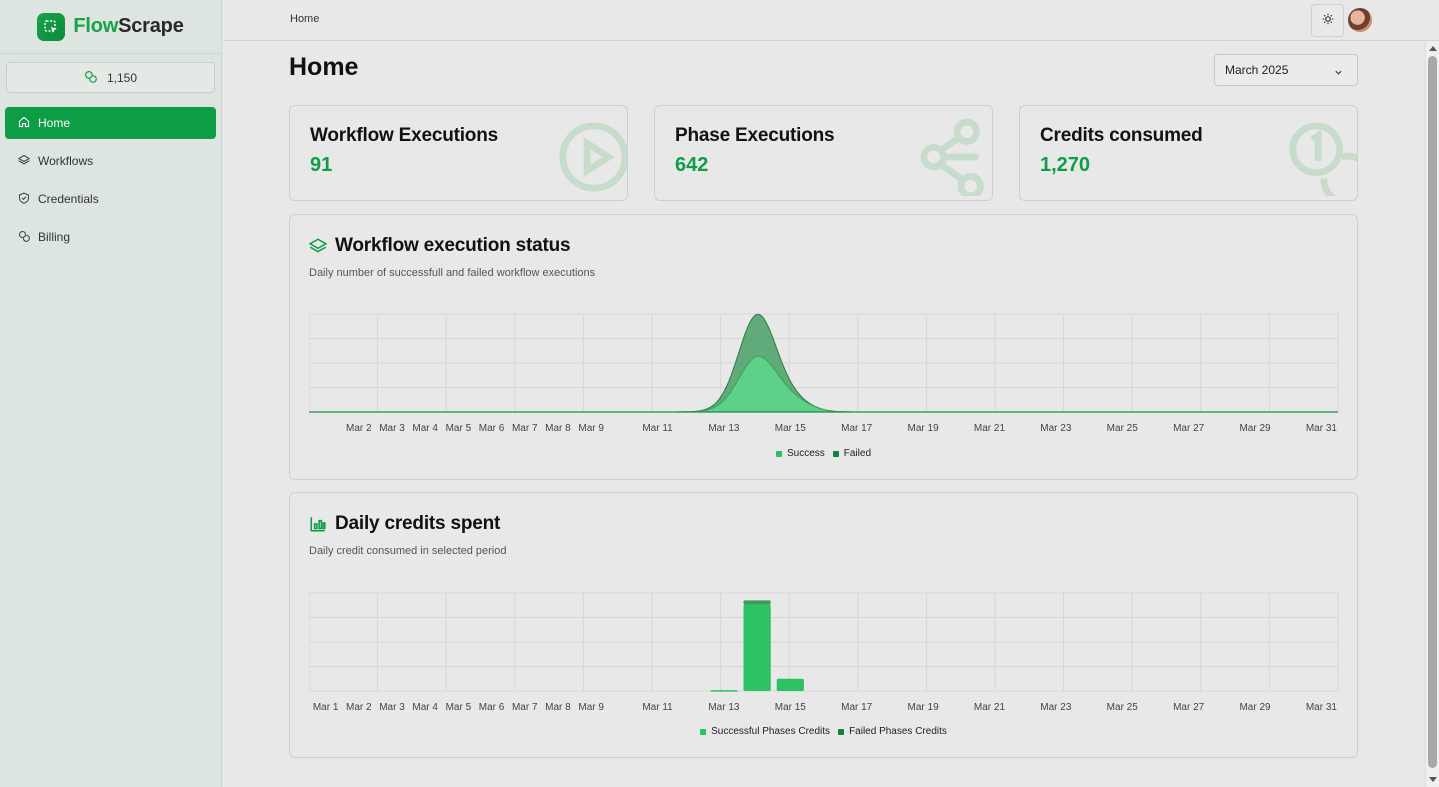 The height and width of the screenshot is (787, 1439). I want to click on scroll-down-arrow-icon, so click(1433, 779).